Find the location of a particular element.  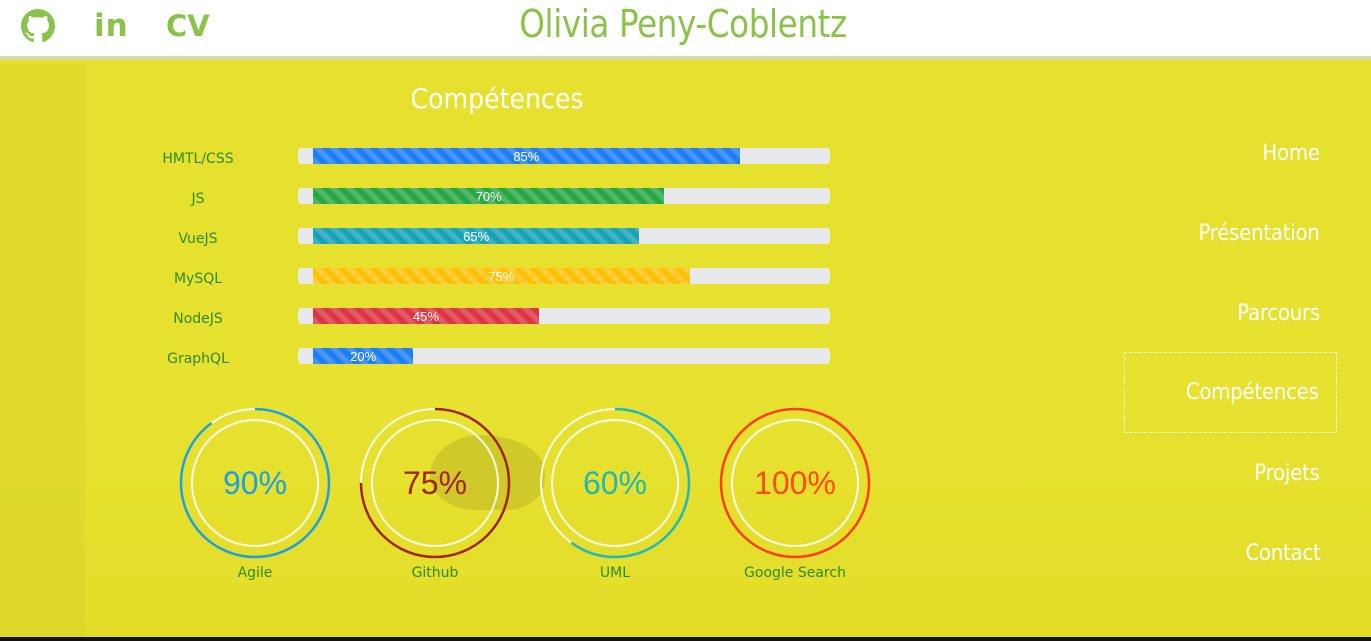

skill-bar-value: 85% is located at coordinates (526, 156).